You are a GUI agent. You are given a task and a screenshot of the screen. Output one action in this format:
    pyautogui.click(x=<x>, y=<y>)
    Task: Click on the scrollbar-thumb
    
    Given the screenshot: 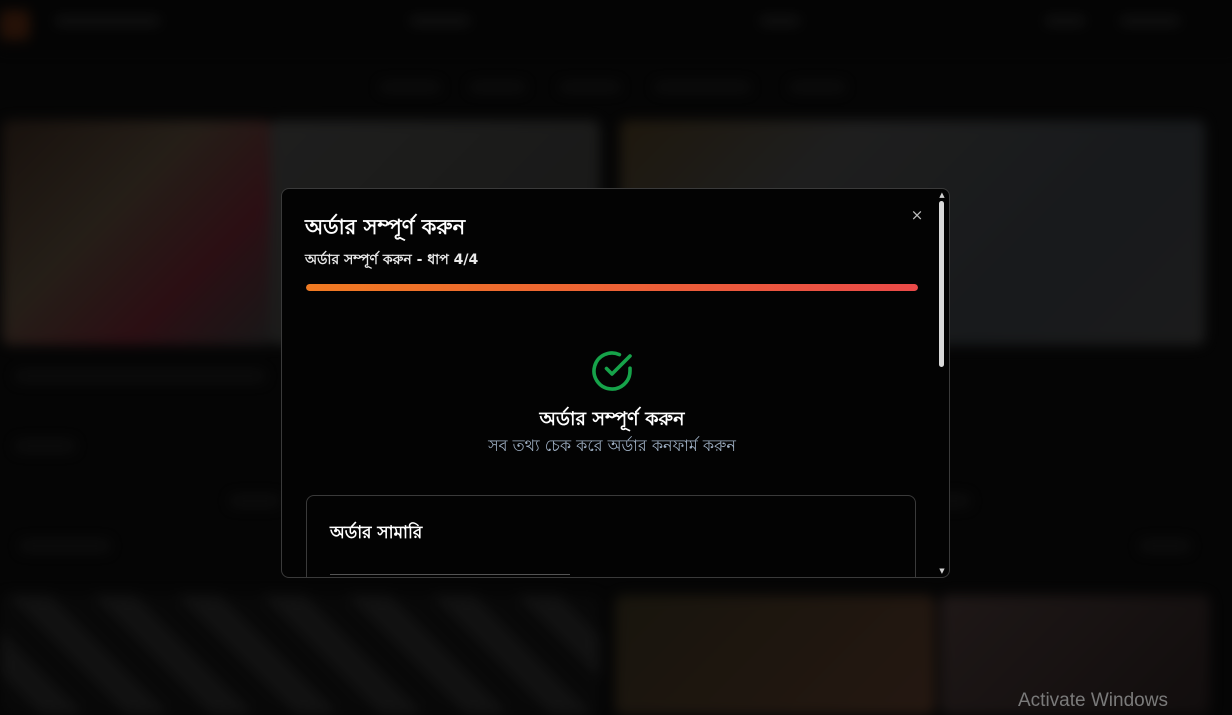 What is the action you would take?
    pyautogui.click(x=941, y=284)
    